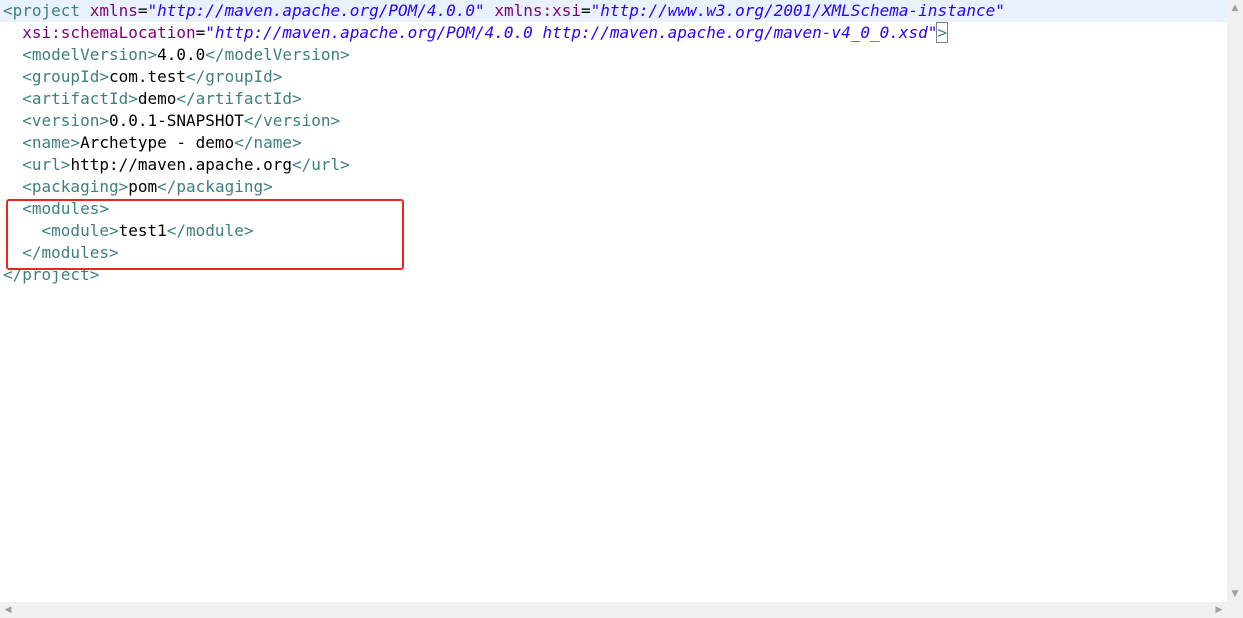 This screenshot has height=618, width=1243. What do you see at coordinates (157, 142) in the screenshot?
I see `code-token: Archetype - demo` at bounding box center [157, 142].